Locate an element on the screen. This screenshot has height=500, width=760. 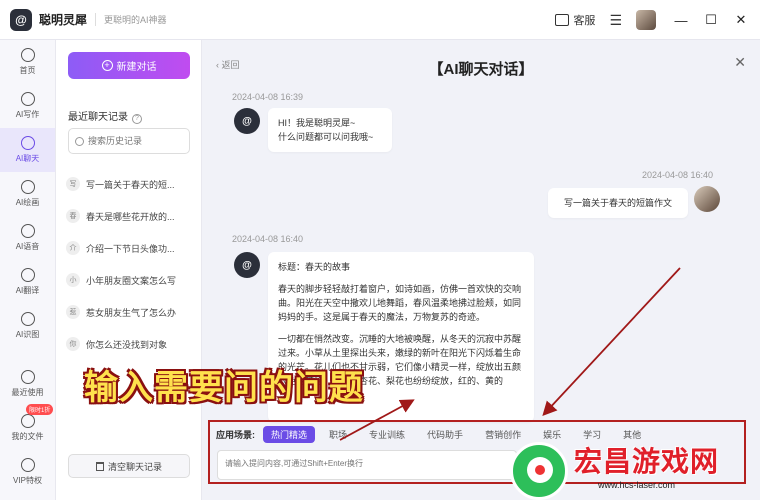
trash-icon is located at coordinates (99, 466).